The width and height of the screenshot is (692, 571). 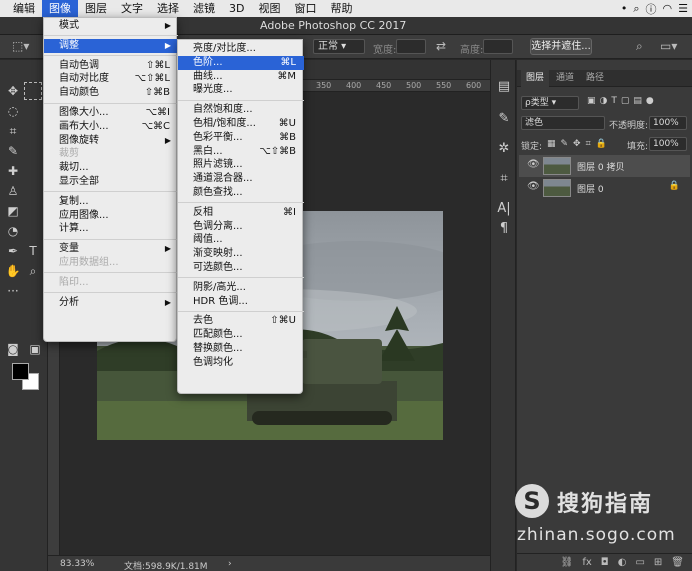 I want to click on menu-item: 模式 ▶, so click(x=111, y=26).